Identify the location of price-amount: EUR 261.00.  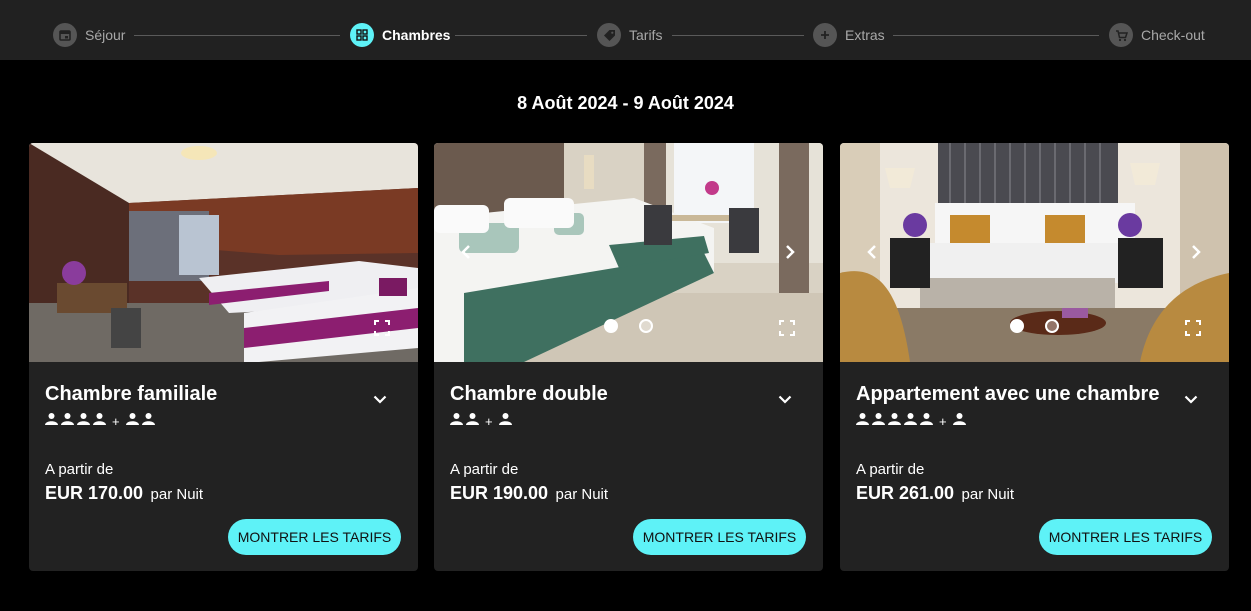
(905, 493).